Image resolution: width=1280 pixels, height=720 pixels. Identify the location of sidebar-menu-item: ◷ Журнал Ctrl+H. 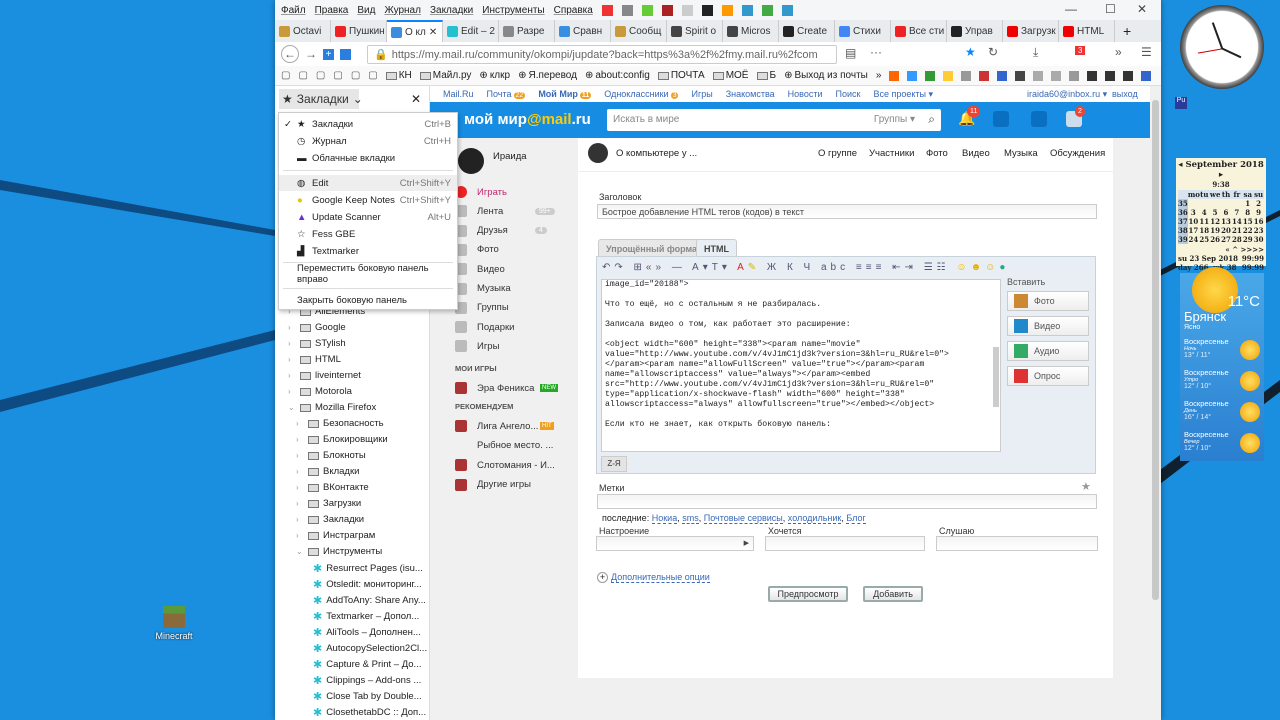
(368, 141).